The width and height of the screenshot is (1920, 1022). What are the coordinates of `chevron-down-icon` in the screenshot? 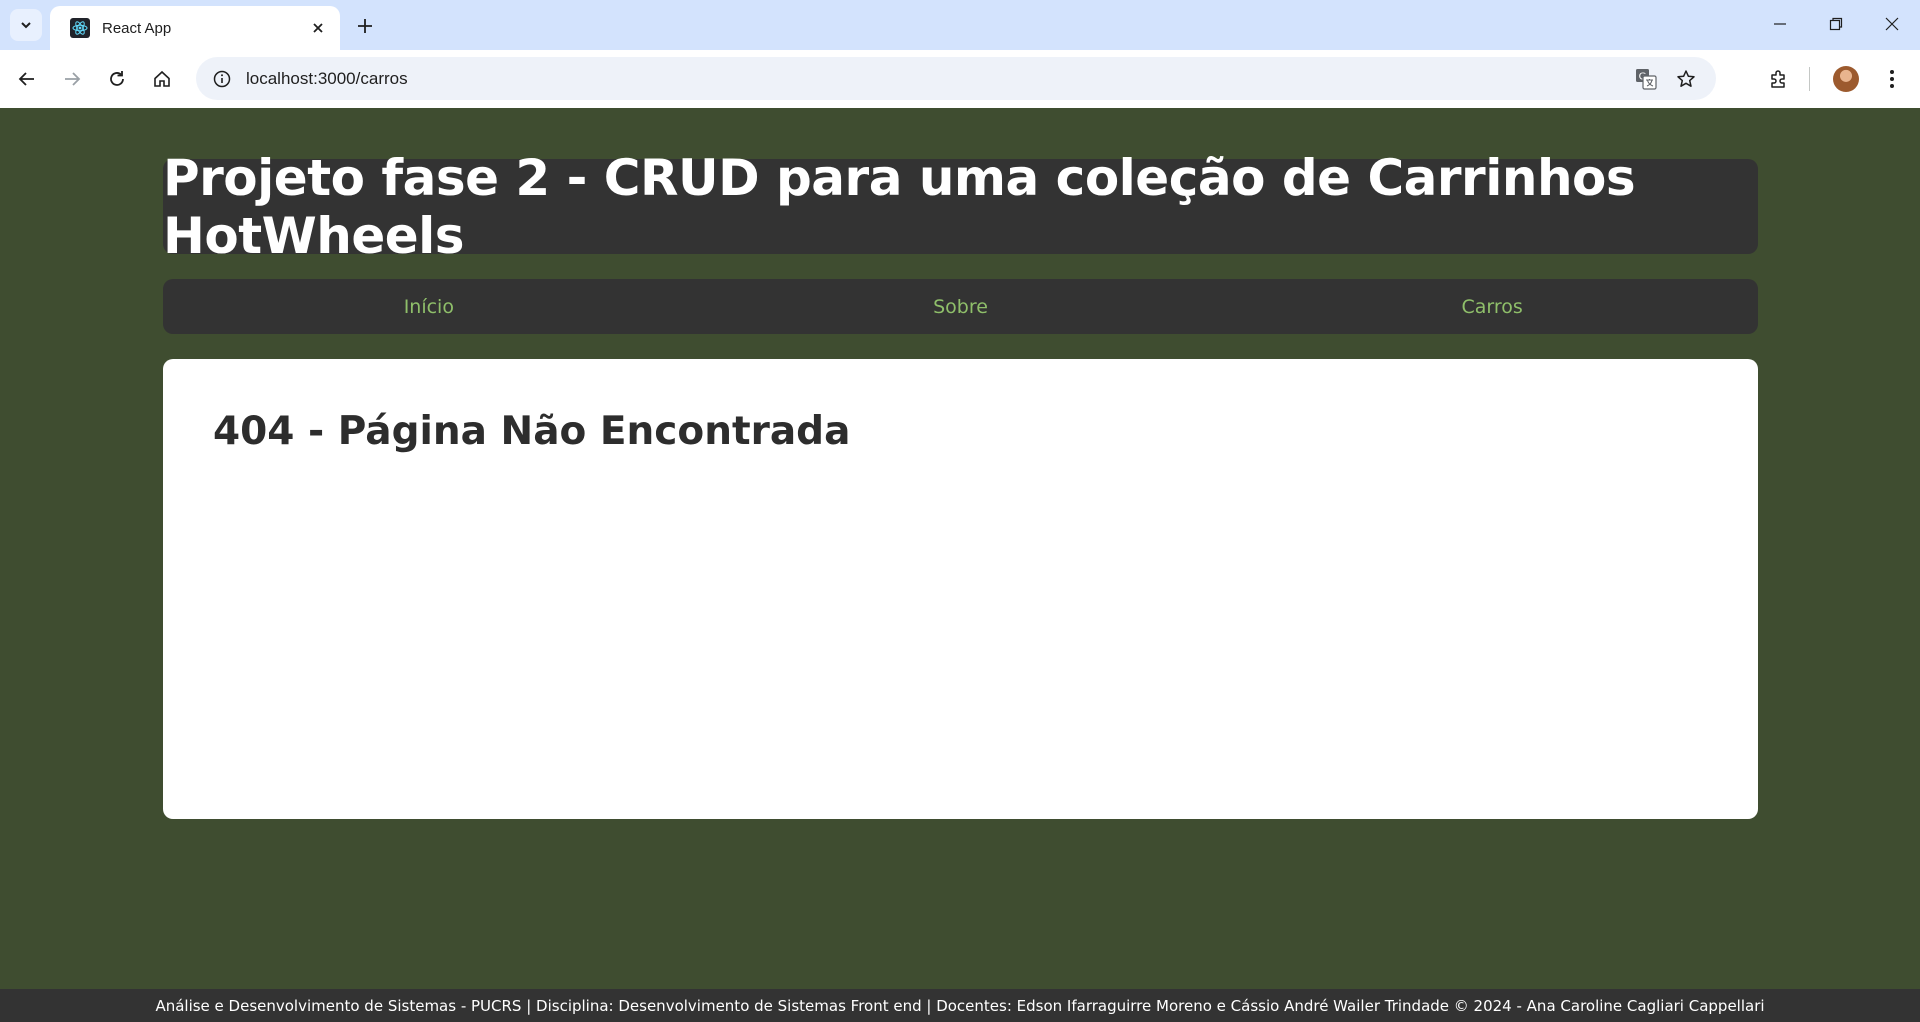 It's located at (26, 25).